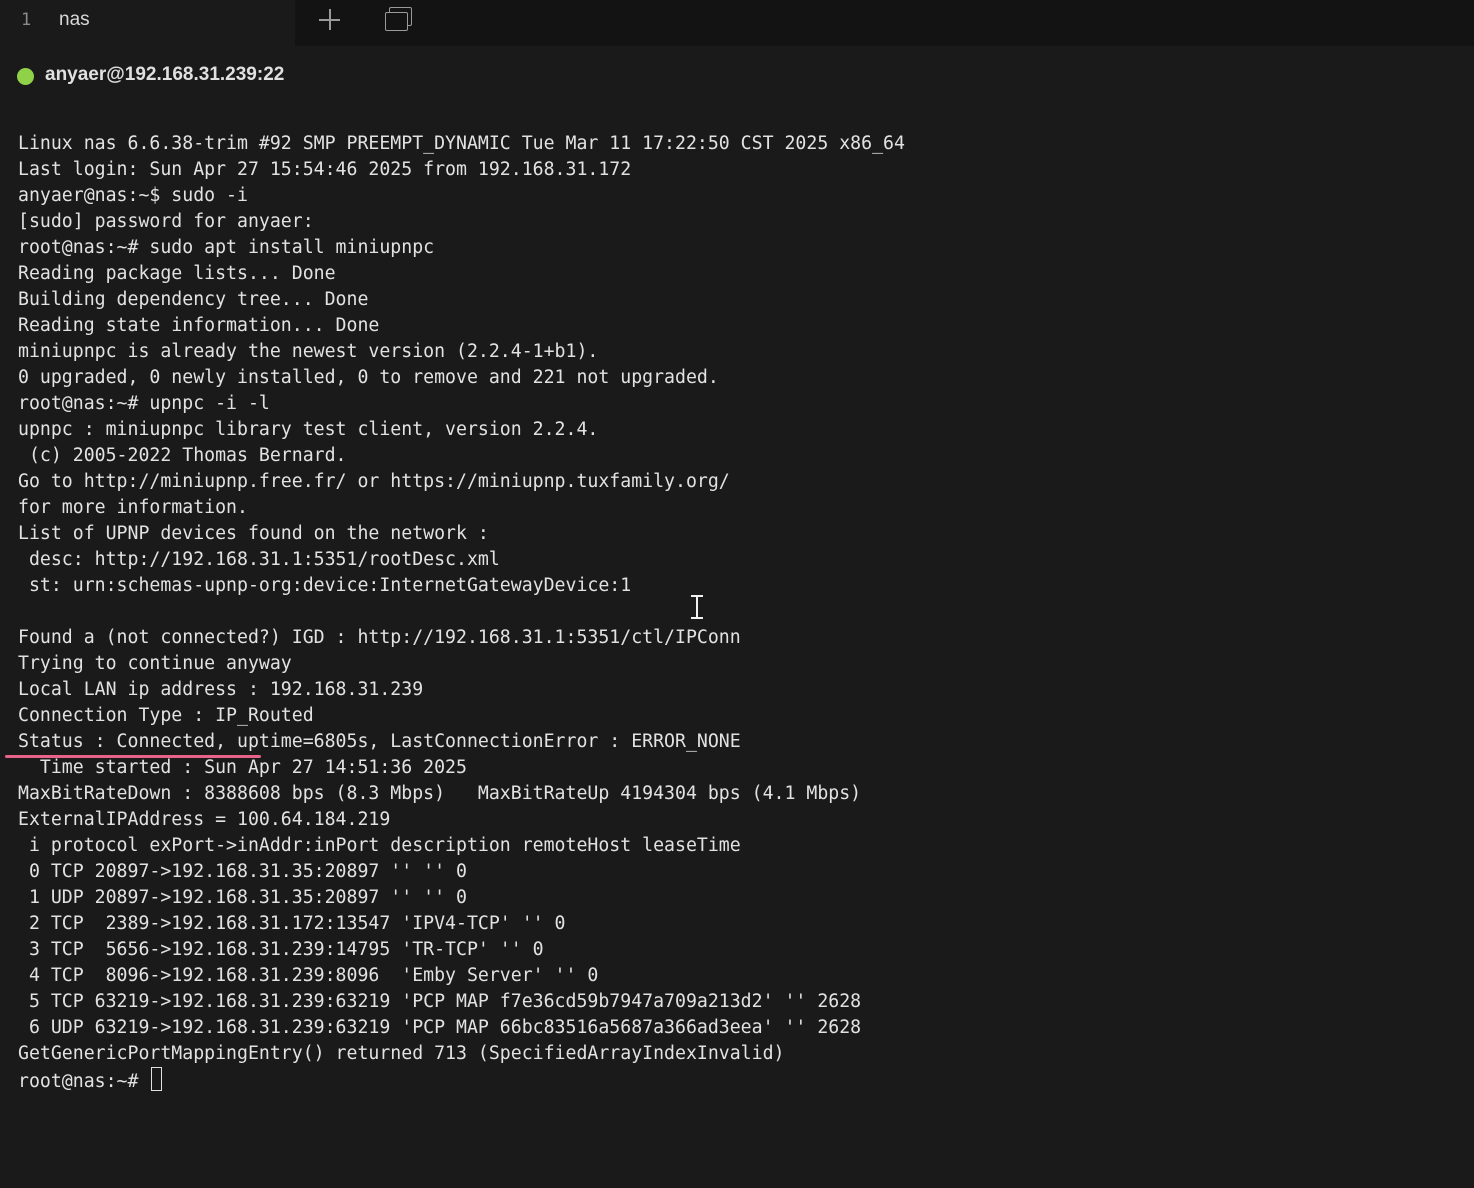 The image size is (1474, 1188). I want to click on terminal-line: Reading package lists... Done, so click(177, 273).